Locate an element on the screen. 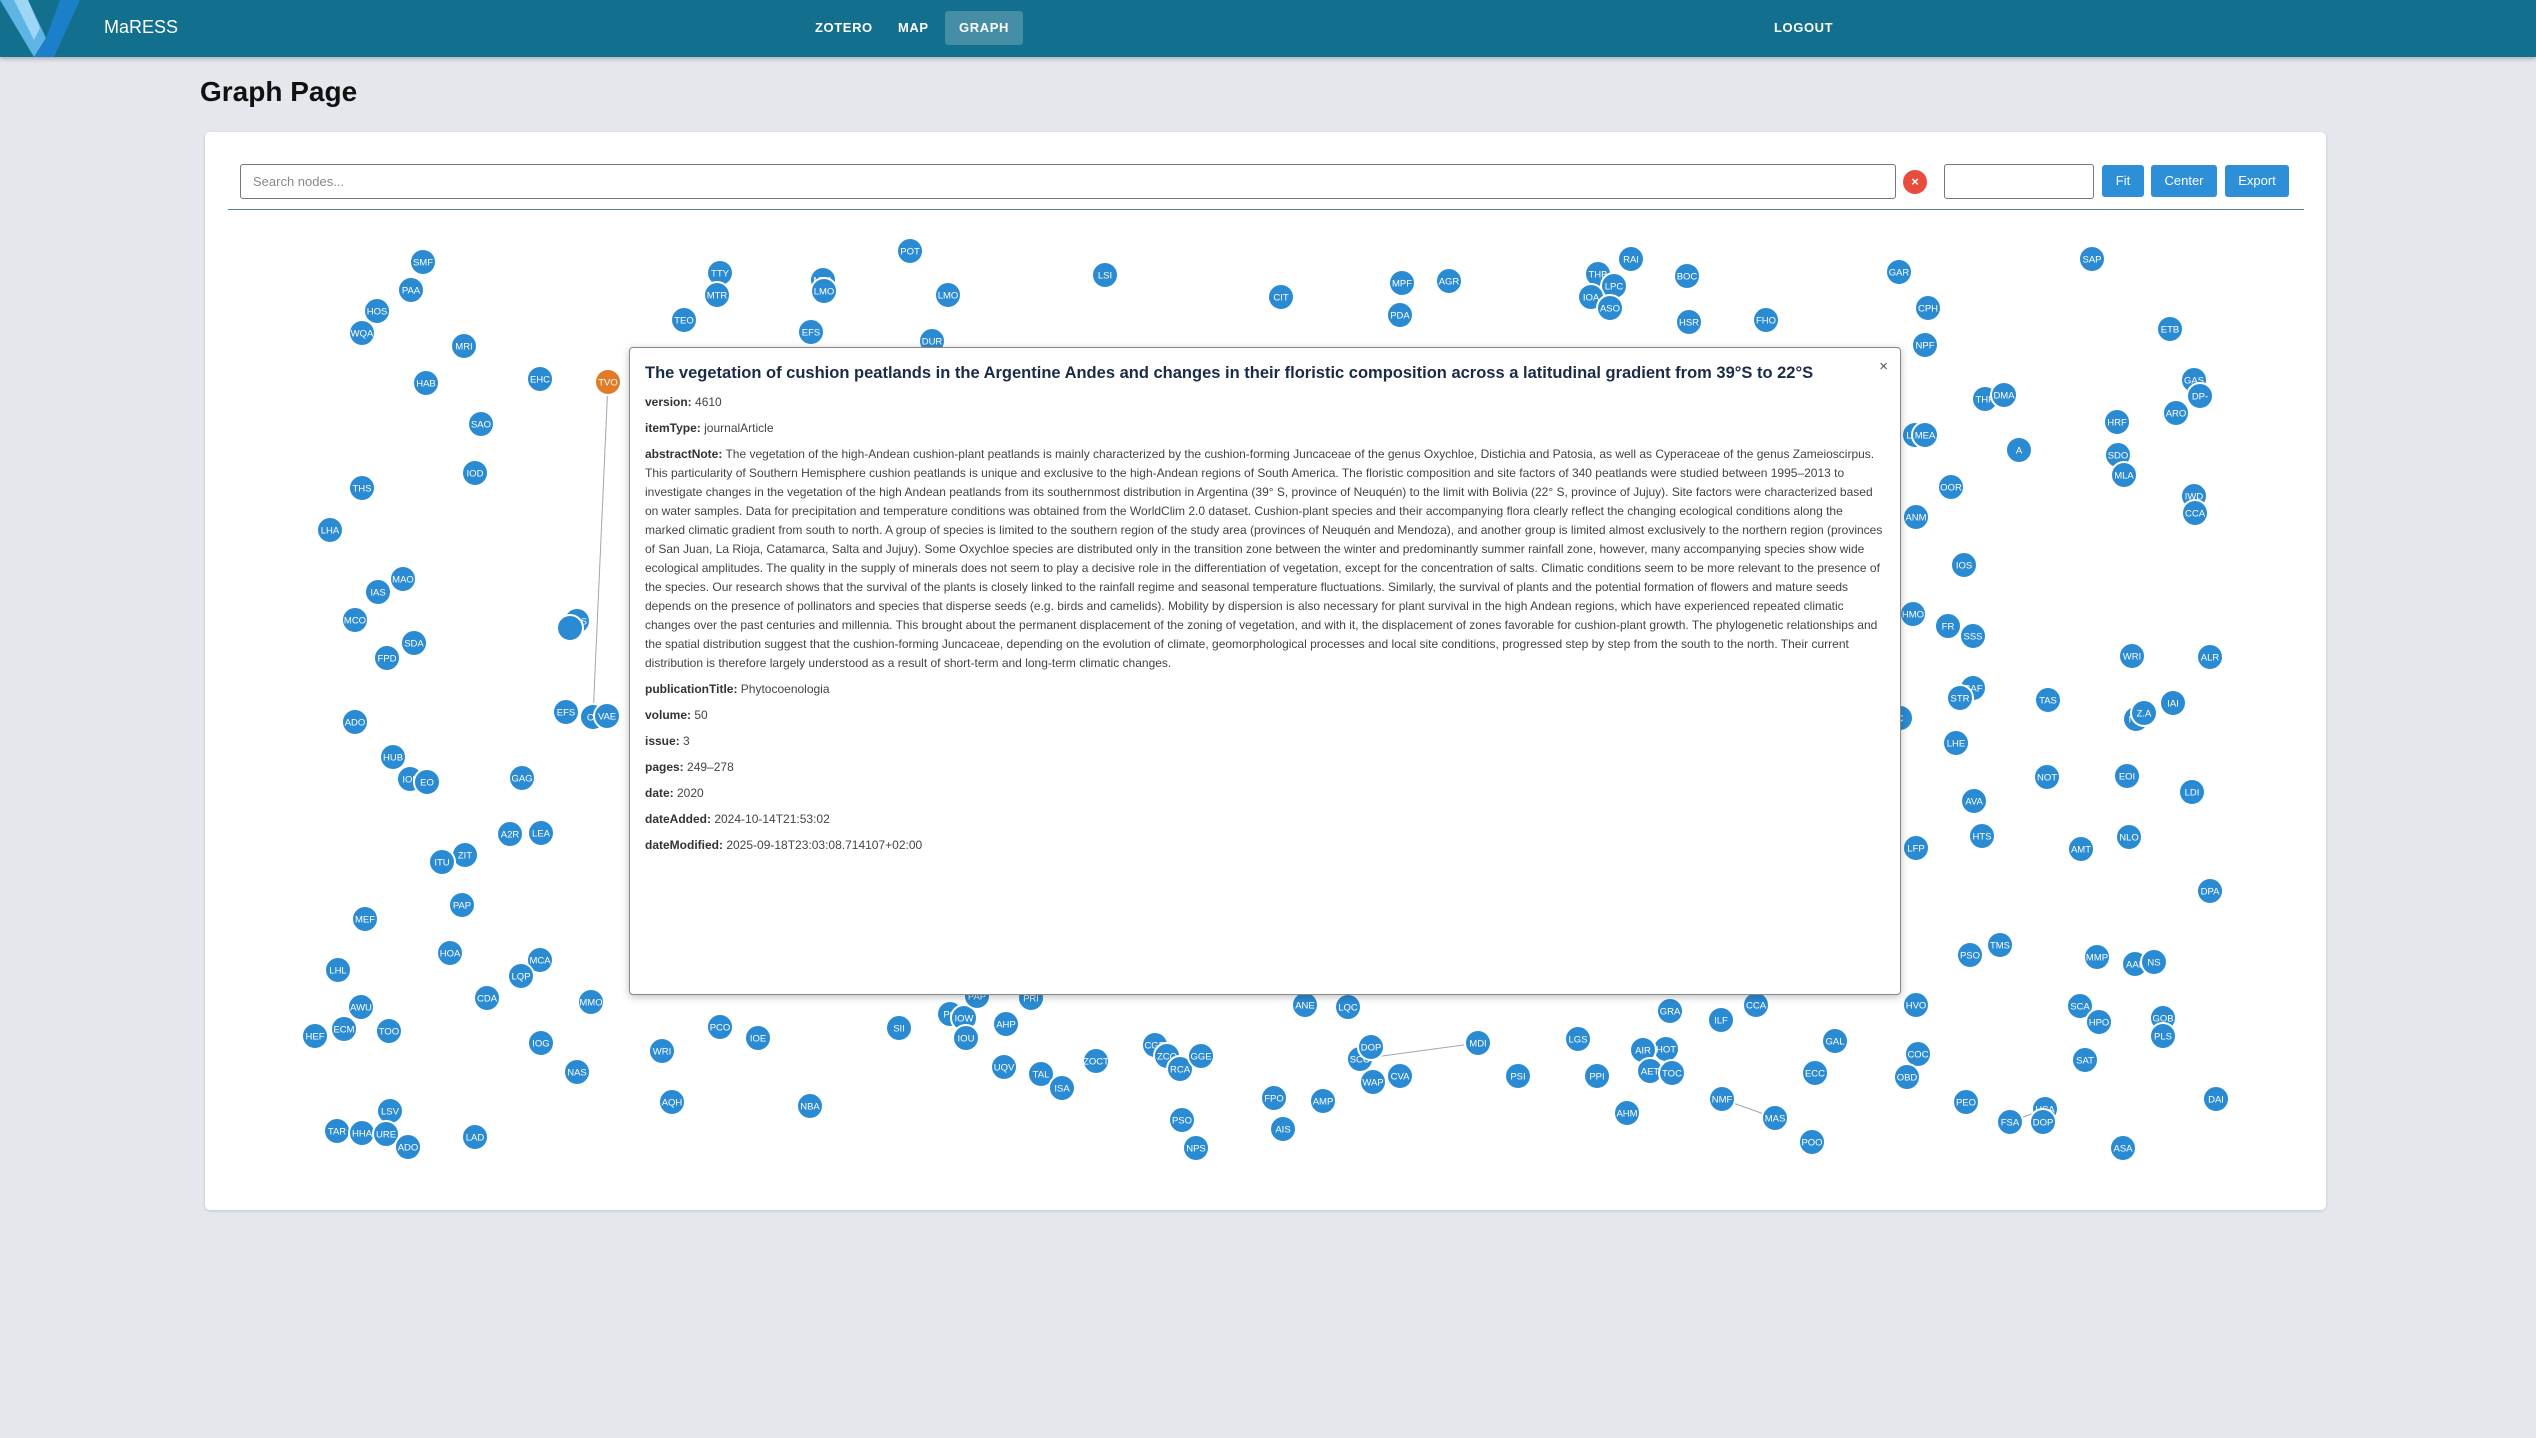 The height and width of the screenshot is (1438, 2536). graph-node: TAS is located at coordinates (2048, 700).